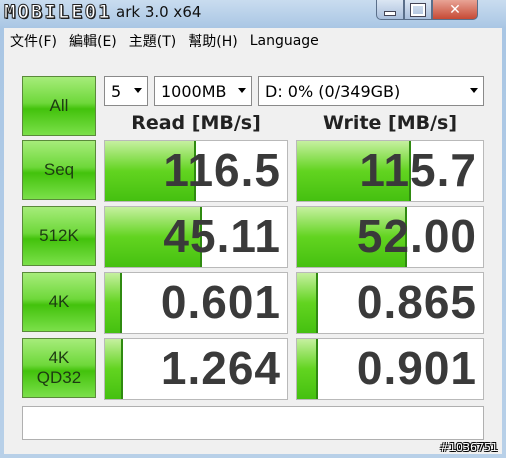 The width and height of the screenshot is (506, 458). Describe the element at coordinates (333, 91) in the screenshot. I see `drive-value: D: 0% (0/349GB)` at that location.